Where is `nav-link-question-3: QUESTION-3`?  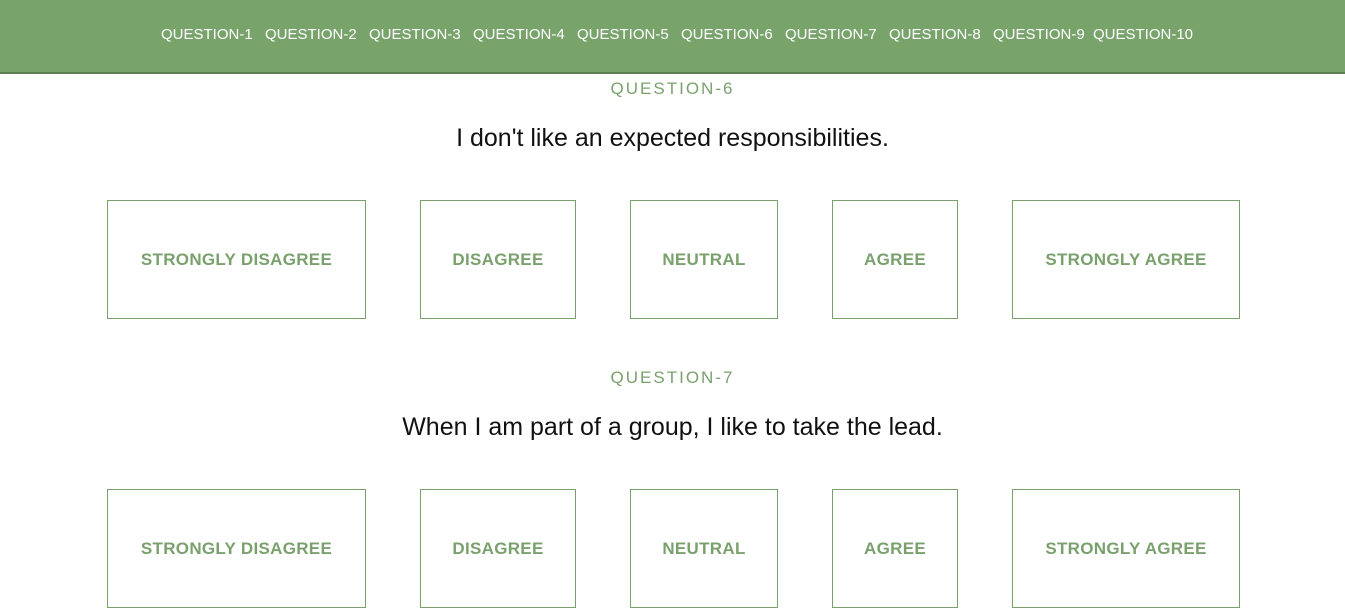 nav-link-question-3: QUESTION-3 is located at coordinates (415, 34).